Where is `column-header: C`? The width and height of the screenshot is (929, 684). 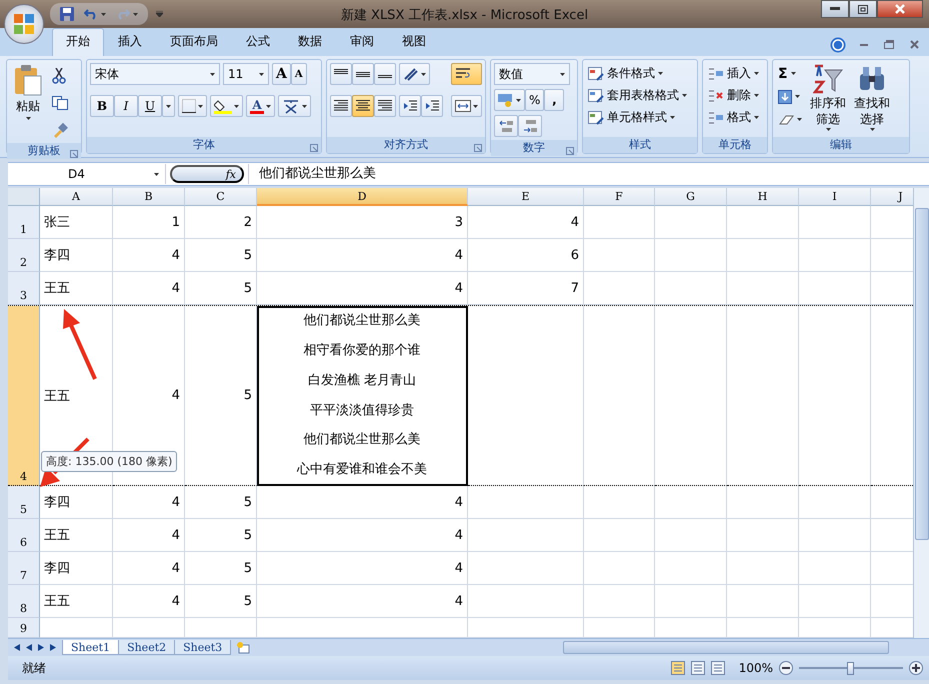
column-header: C is located at coordinates (221, 197).